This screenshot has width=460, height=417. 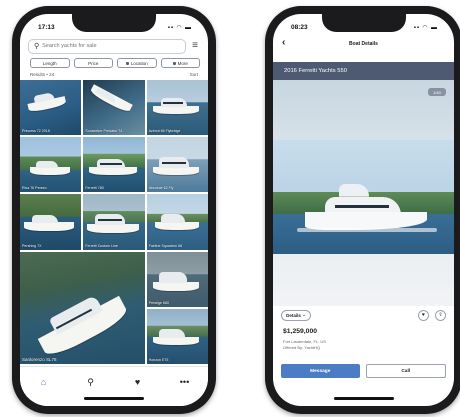 What do you see at coordinates (127, 63) in the screenshot?
I see `location-icon` at bounding box center [127, 63].